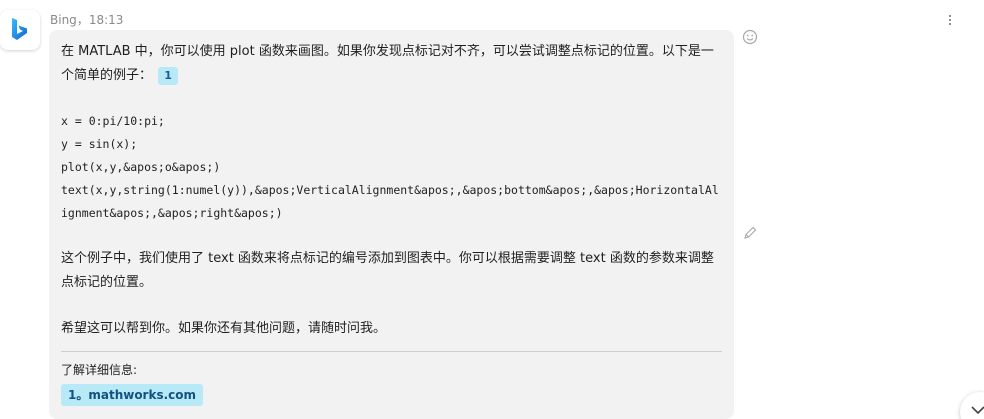 The width and height of the screenshot is (984, 419). What do you see at coordinates (391, 392) in the screenshot?
I see `source-list: 1。mathworks.com` at bounding box center [391, 392].